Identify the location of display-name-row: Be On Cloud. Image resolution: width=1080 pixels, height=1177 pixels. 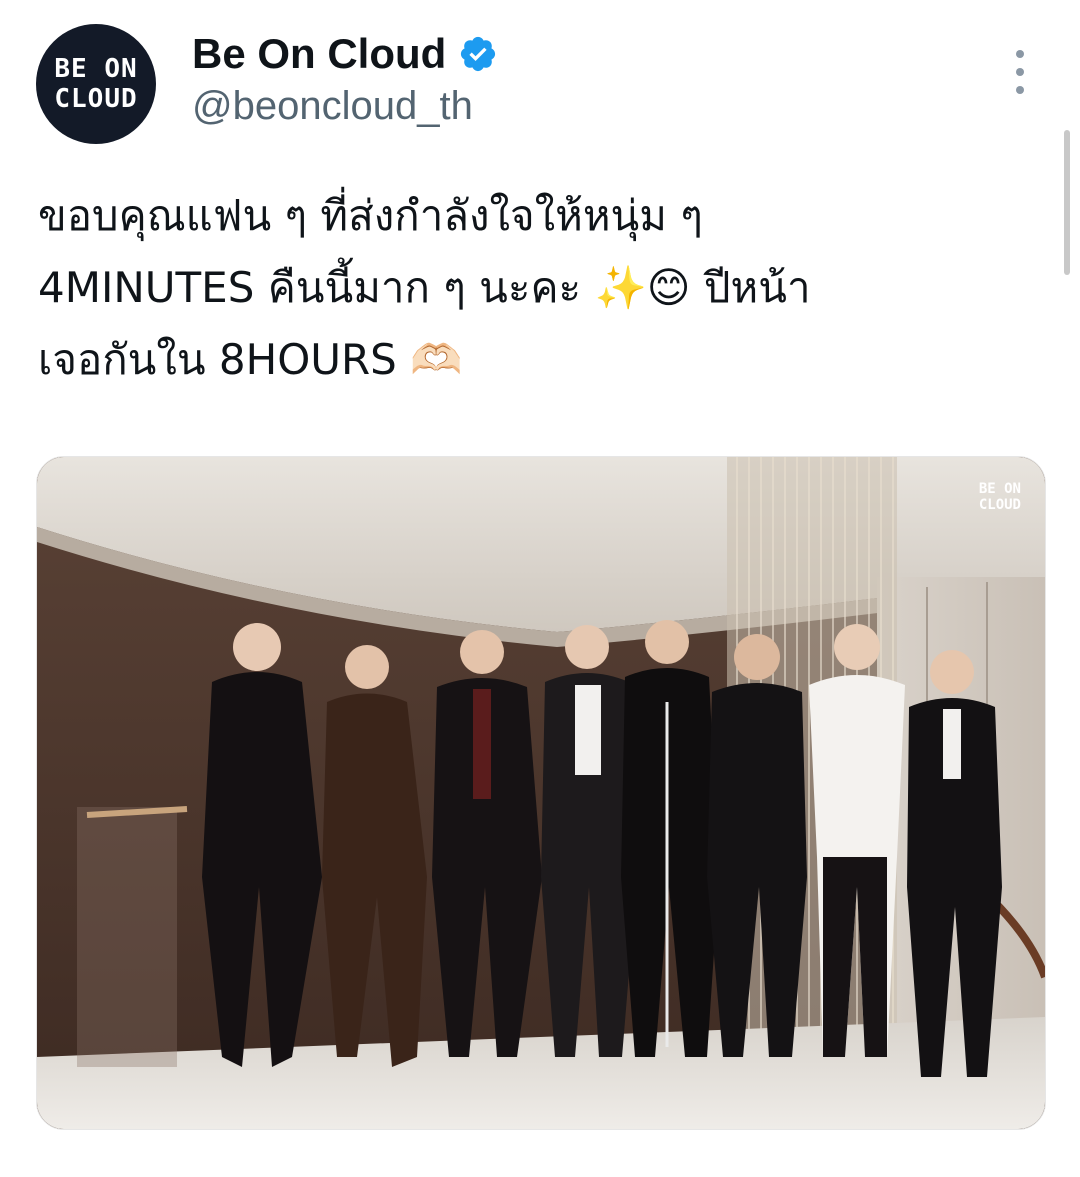
(345, 54).